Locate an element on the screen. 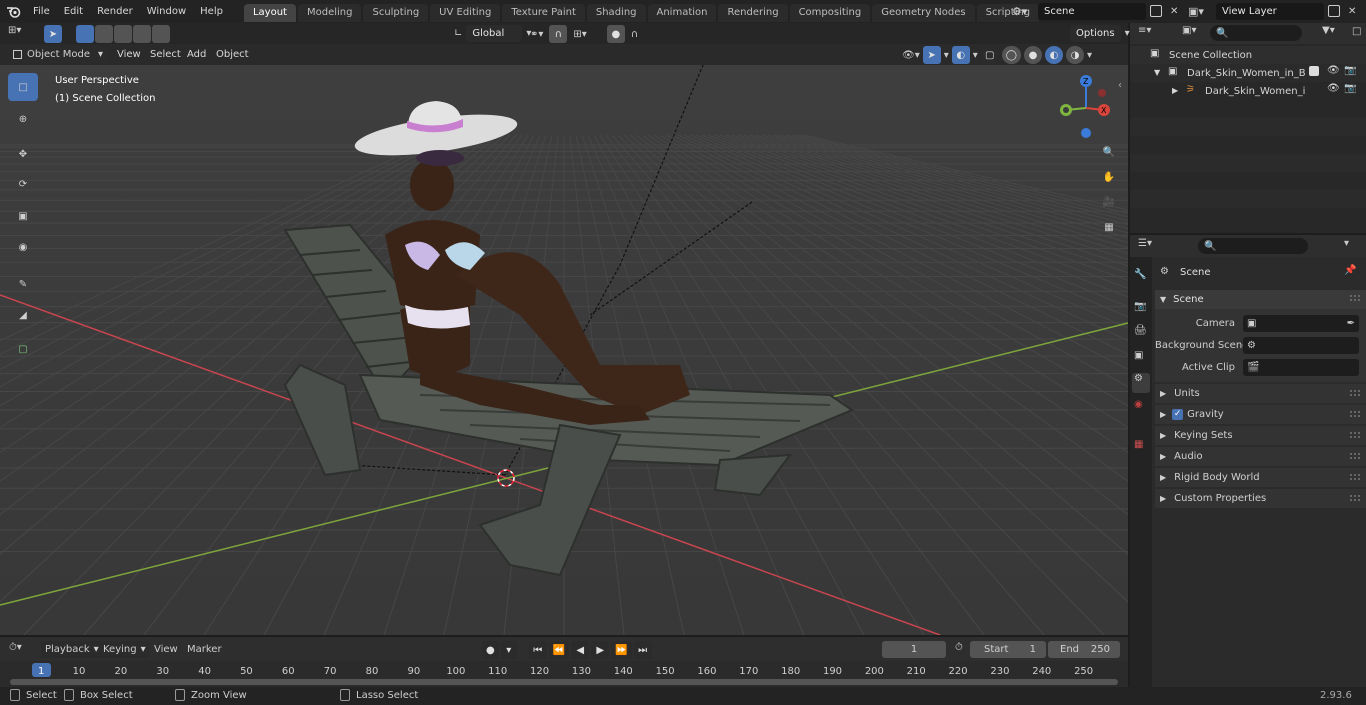 The image size is (1366, 705). tab-rendering: Rendering is located at coordinates (753, 12).